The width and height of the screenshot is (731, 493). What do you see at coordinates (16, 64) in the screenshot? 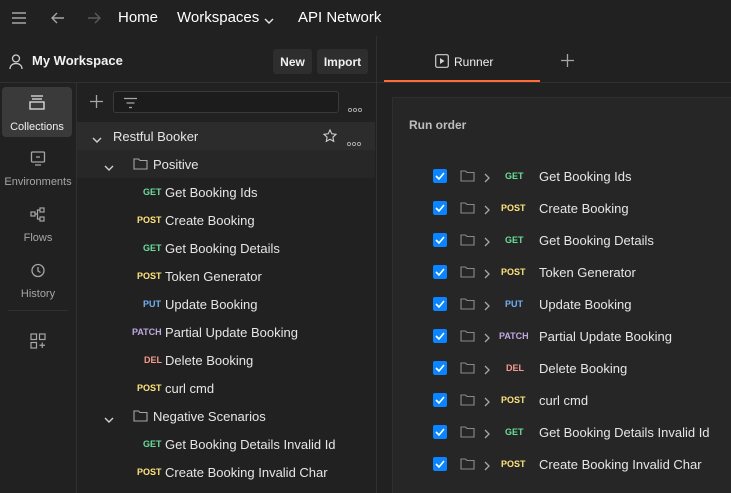
I see `user-icon` at bounding box center [16, 64].